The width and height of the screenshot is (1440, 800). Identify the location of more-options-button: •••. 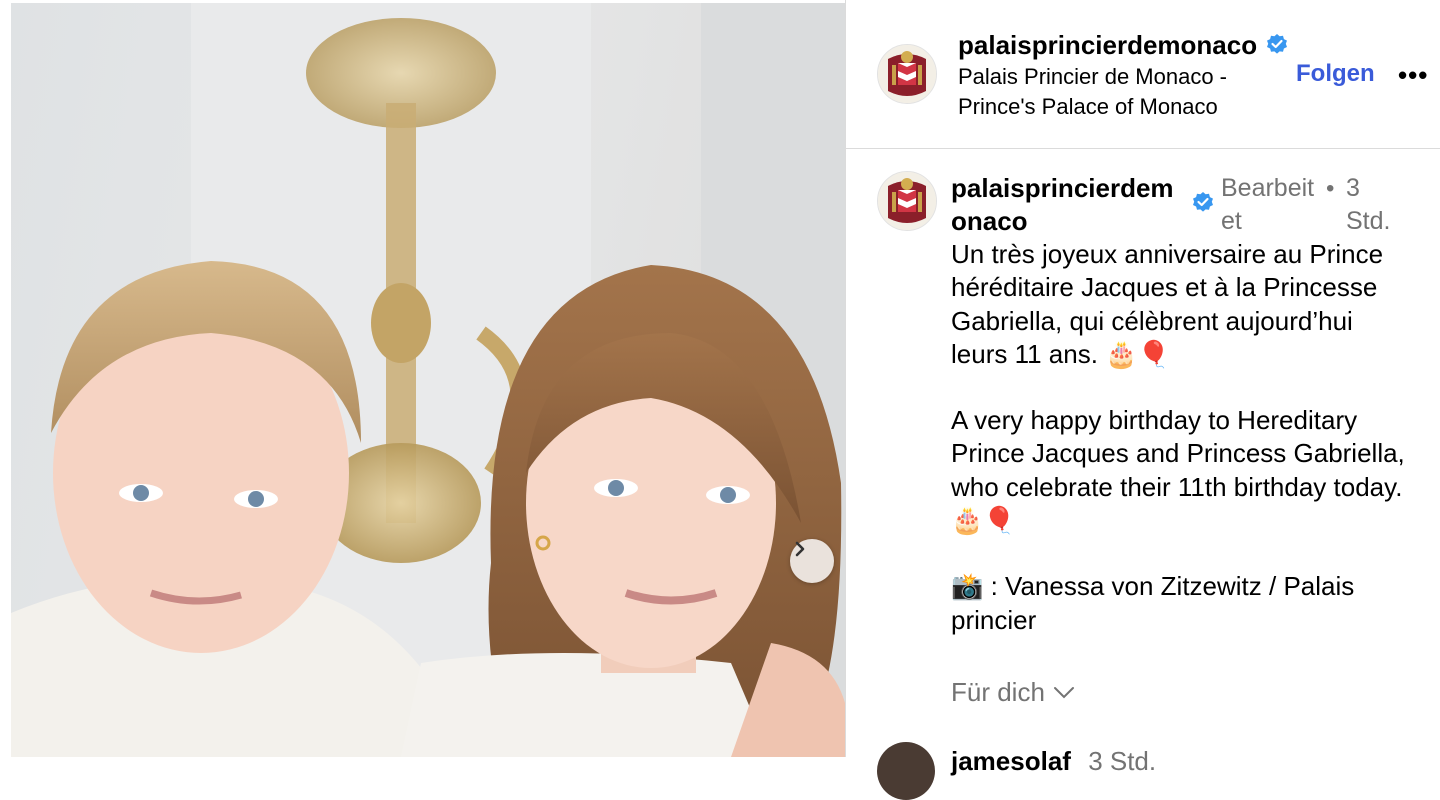
(1413, 75).